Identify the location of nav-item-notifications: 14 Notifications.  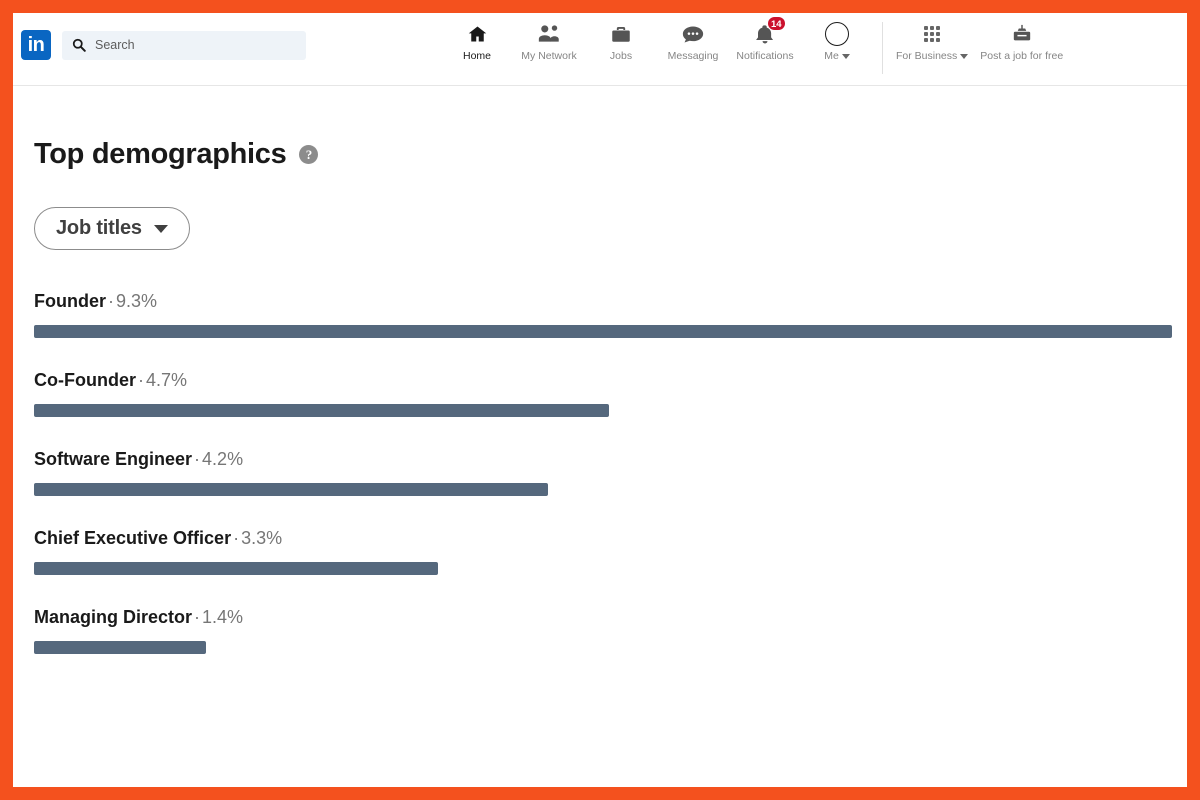
(765, 39).